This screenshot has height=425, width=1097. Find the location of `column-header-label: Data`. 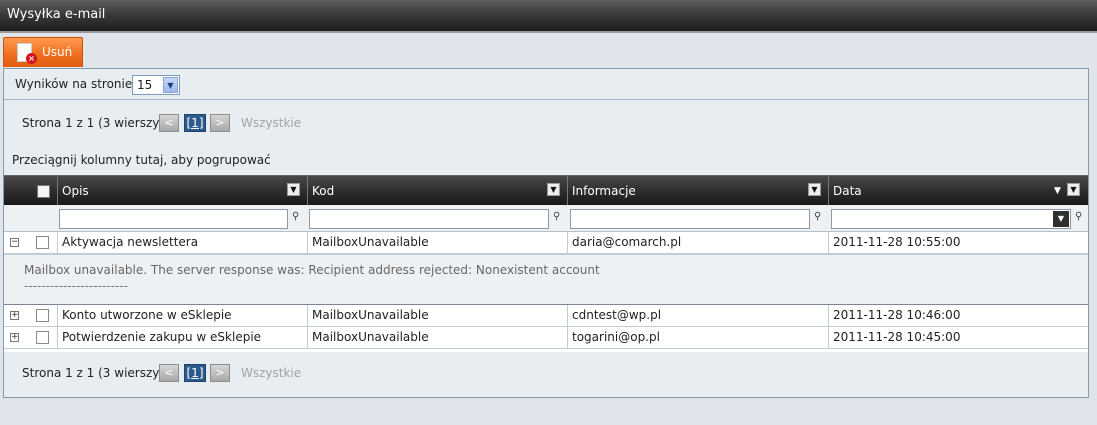

column-header-label: Data is located at coordinates (847, 191).